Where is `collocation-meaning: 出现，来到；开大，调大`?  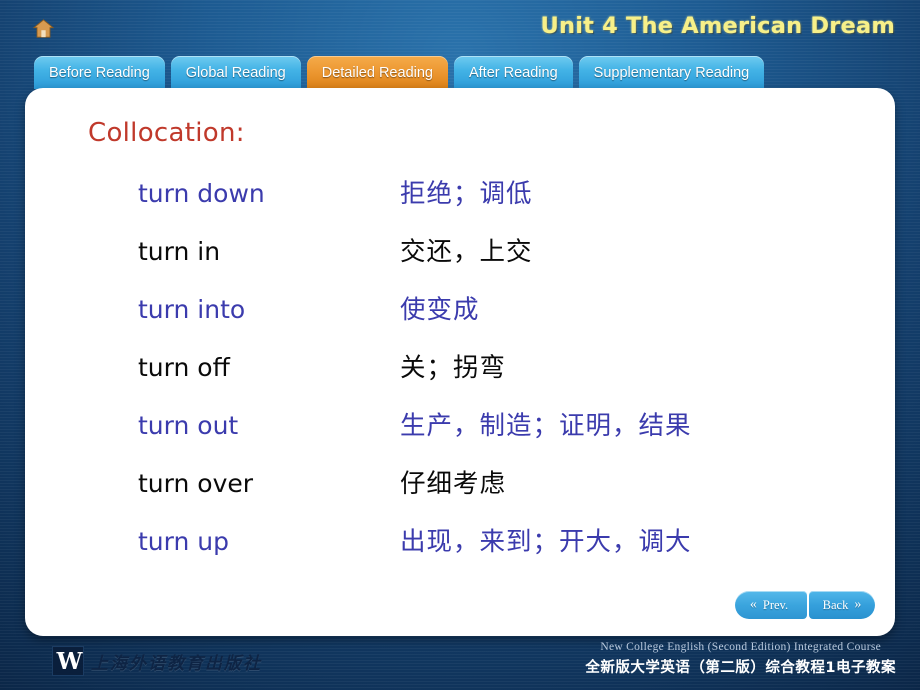
collocation-meaning: 出现，来到；开大，调大 is located at coordinates (546, 542).